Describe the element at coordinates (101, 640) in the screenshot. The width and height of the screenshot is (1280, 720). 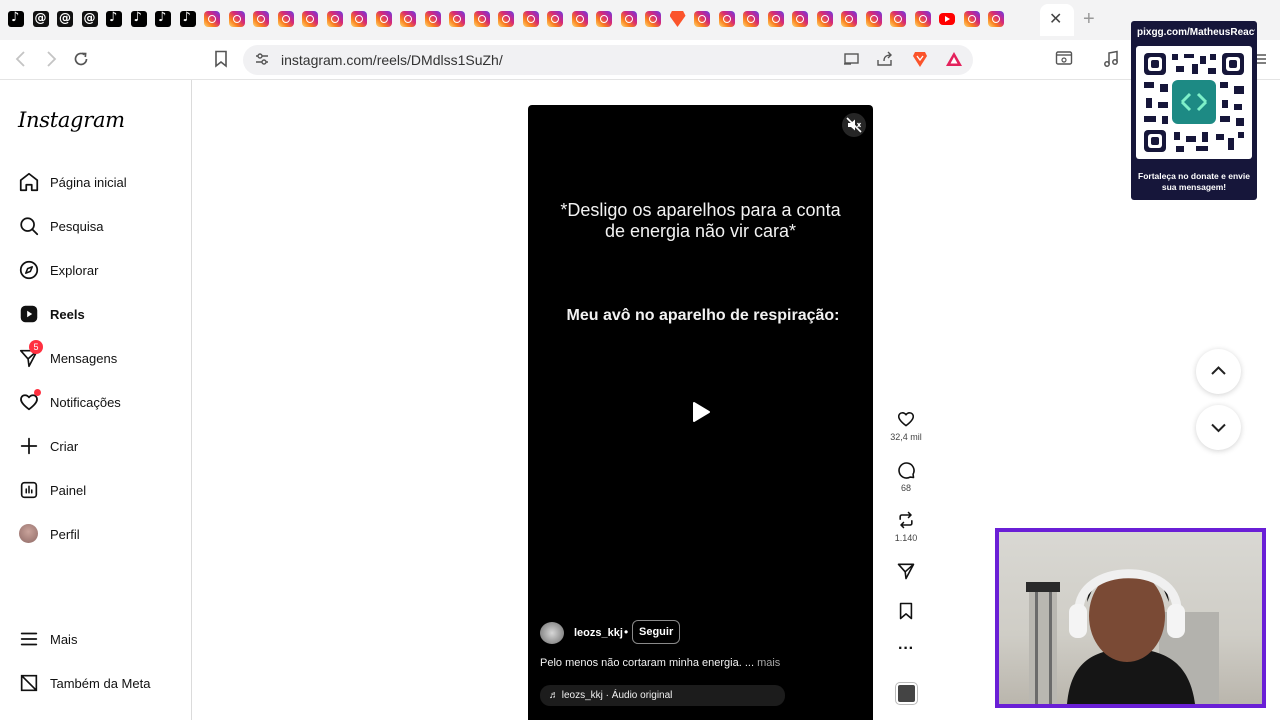
I see `sidebar-item-more: Mais` at that location.